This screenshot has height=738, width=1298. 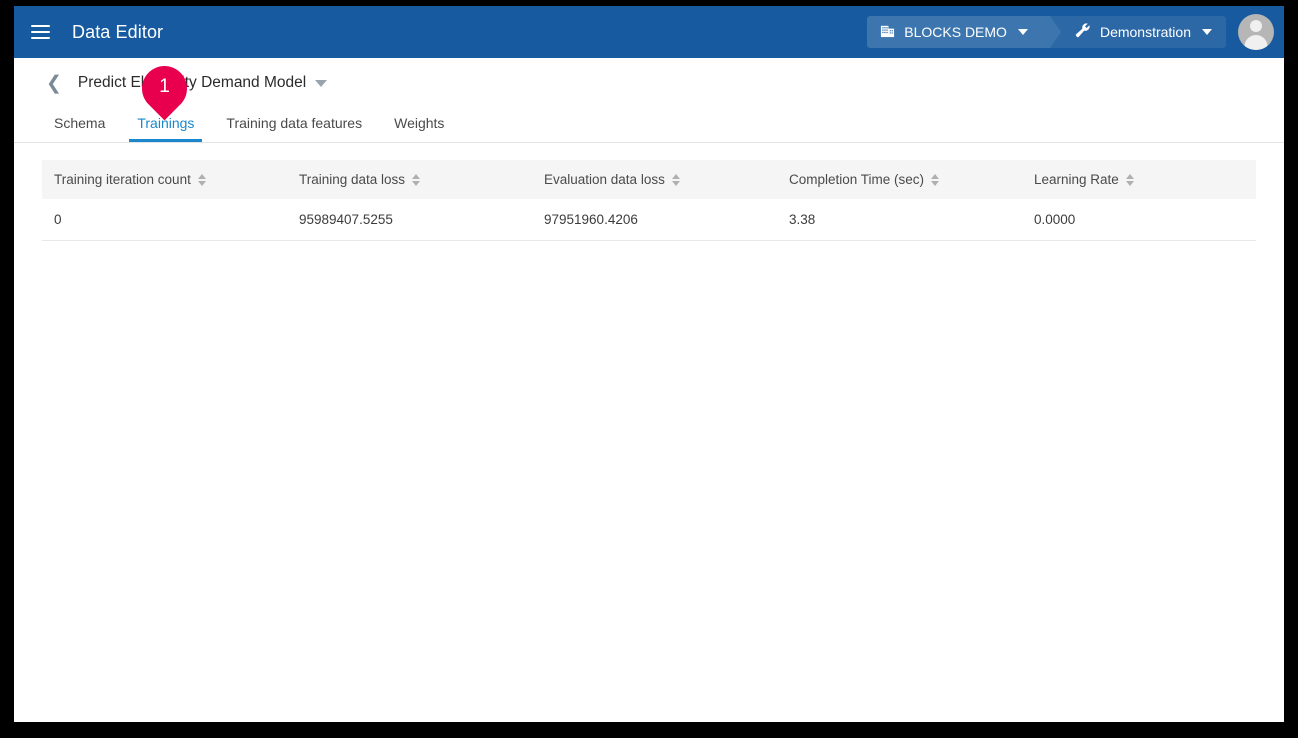 What do you see at coordinates (1139, 220) in the screenshot?
I see `cell-learning-rate: 0.0000` at bounding box center [1139, 220].